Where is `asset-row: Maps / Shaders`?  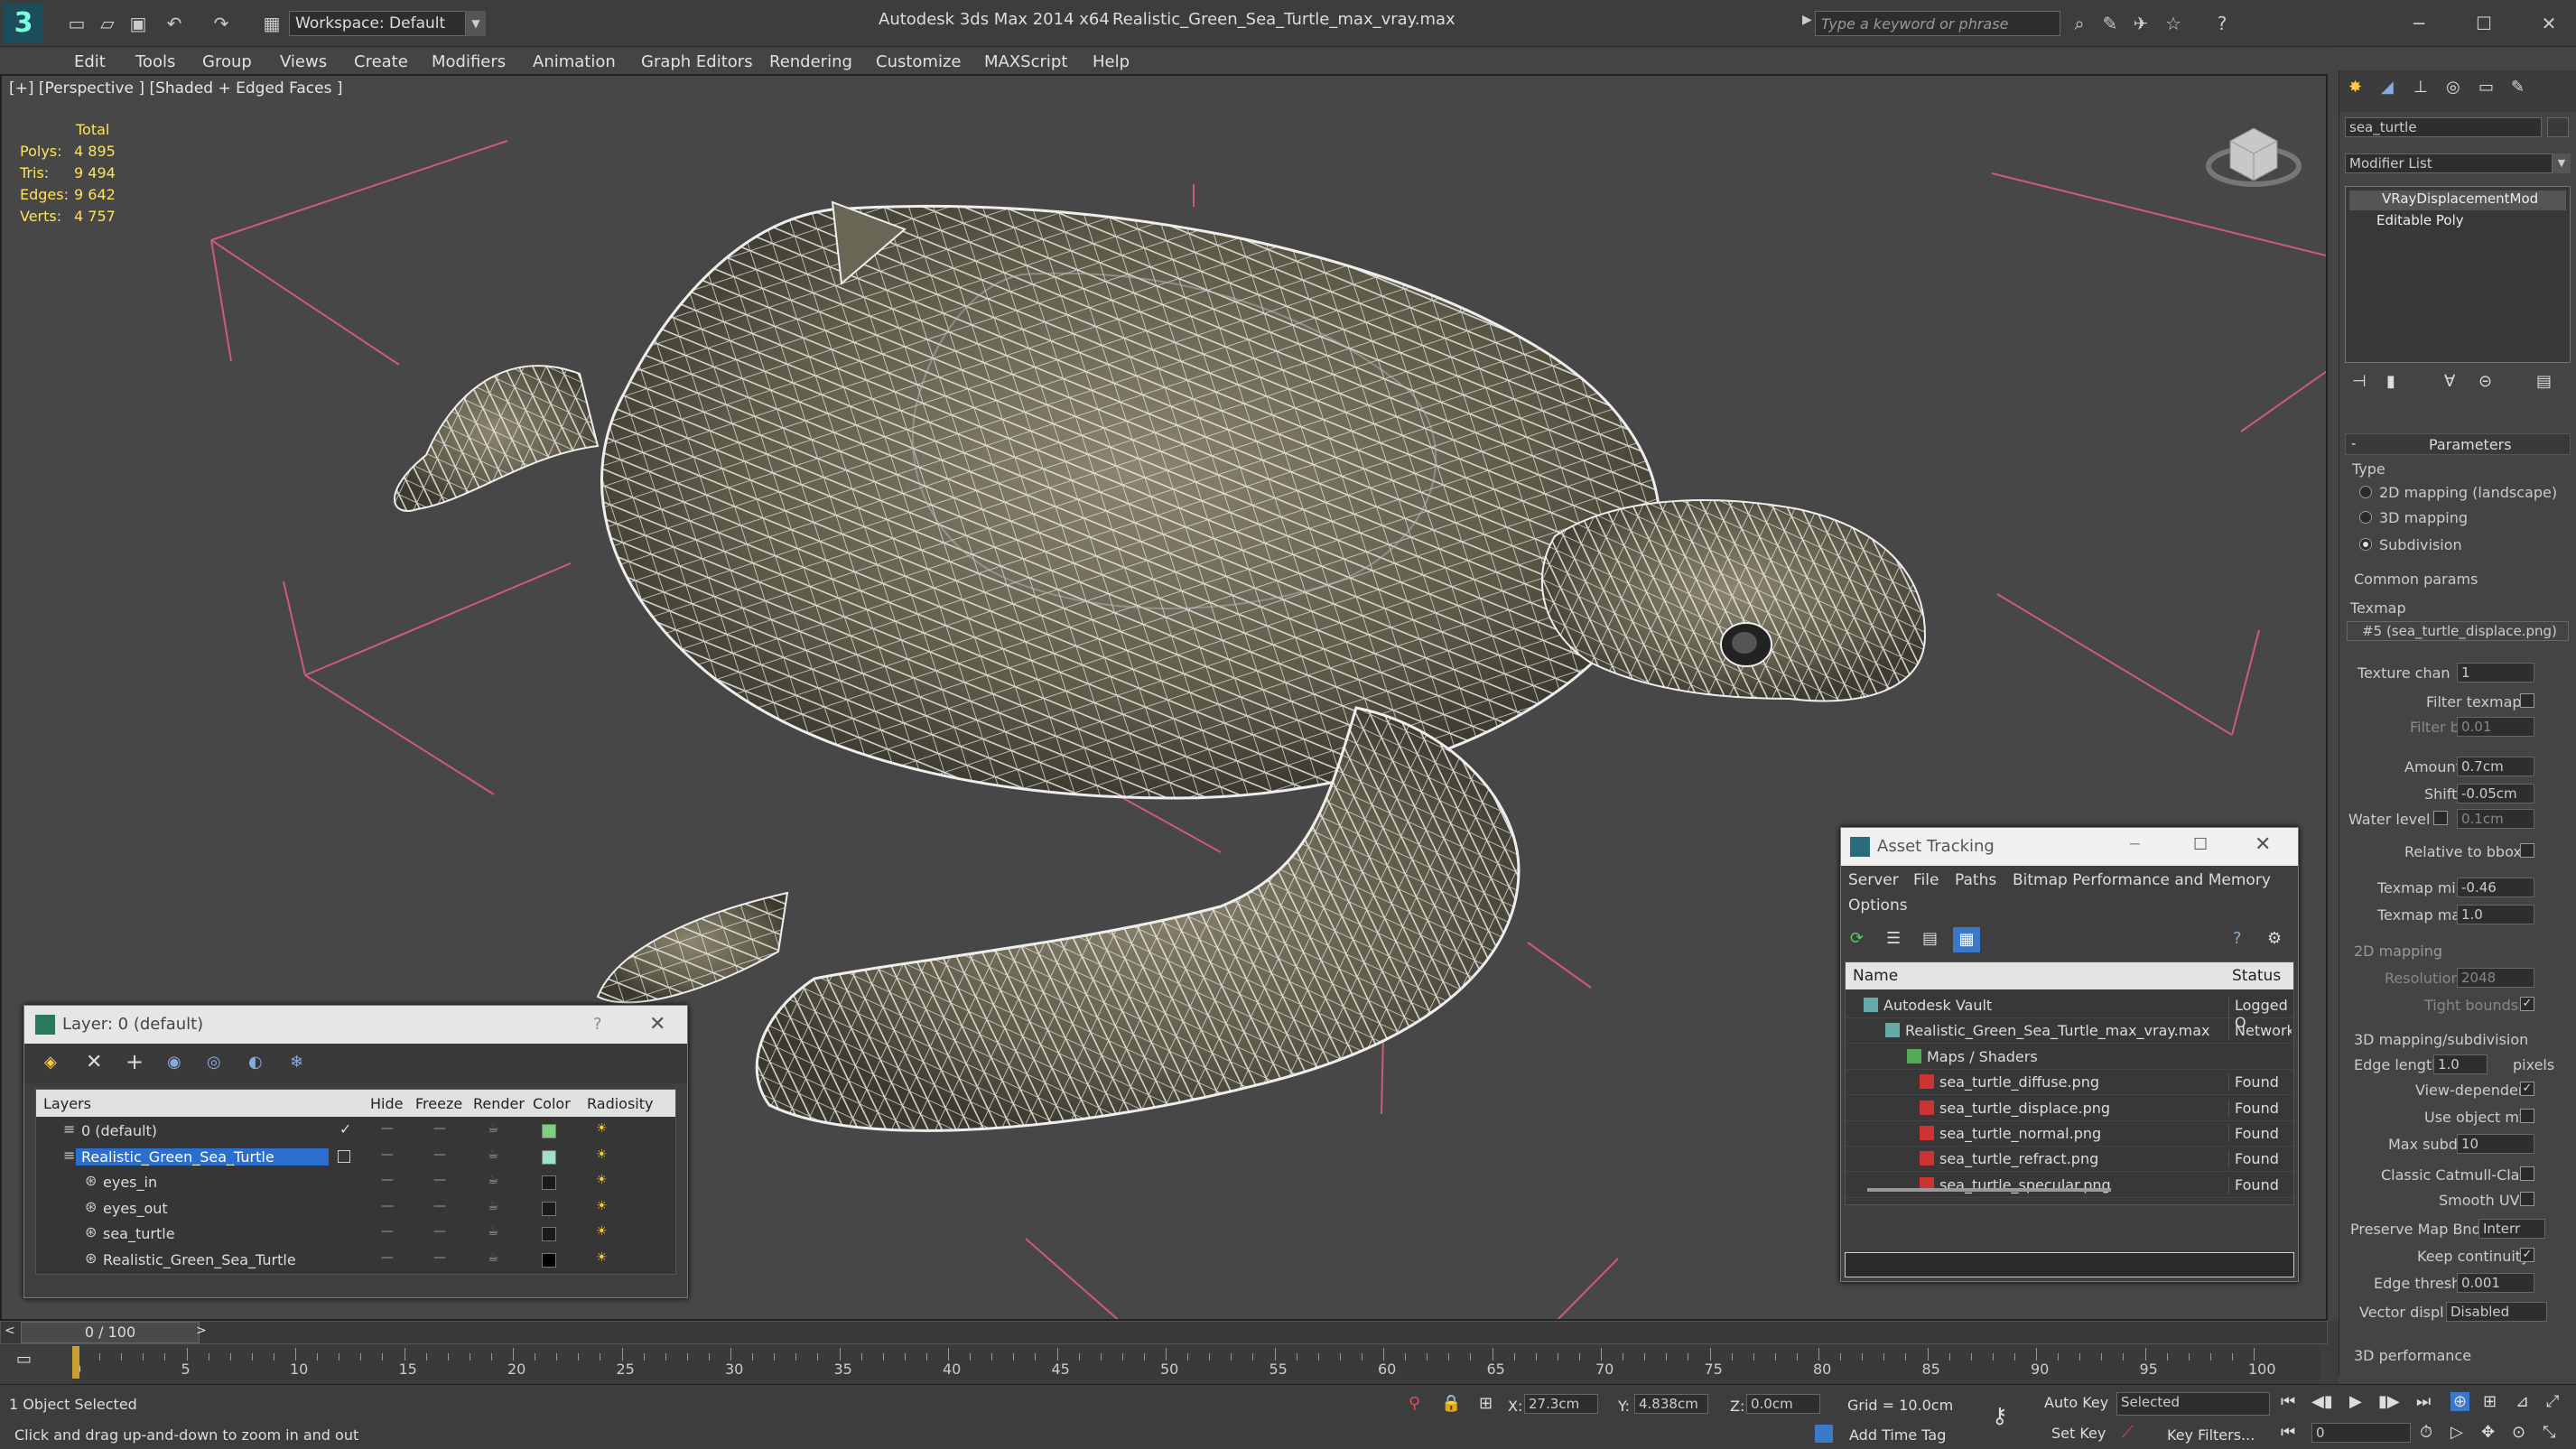
asset-row: Maps / Shaders is located at coordinates (2069, 1057).